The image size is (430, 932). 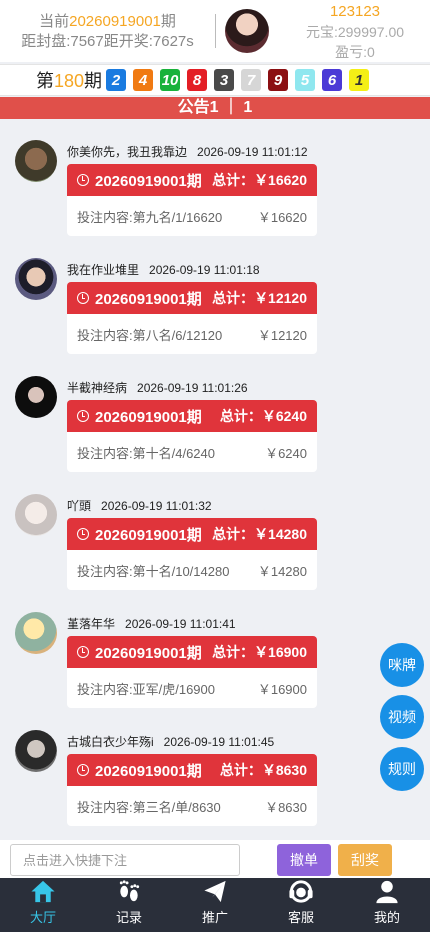 What do you see at coordinates (115, 21) in the screenshot?
I see `current-issue: 20260919001` at bounding box center [115, 21].